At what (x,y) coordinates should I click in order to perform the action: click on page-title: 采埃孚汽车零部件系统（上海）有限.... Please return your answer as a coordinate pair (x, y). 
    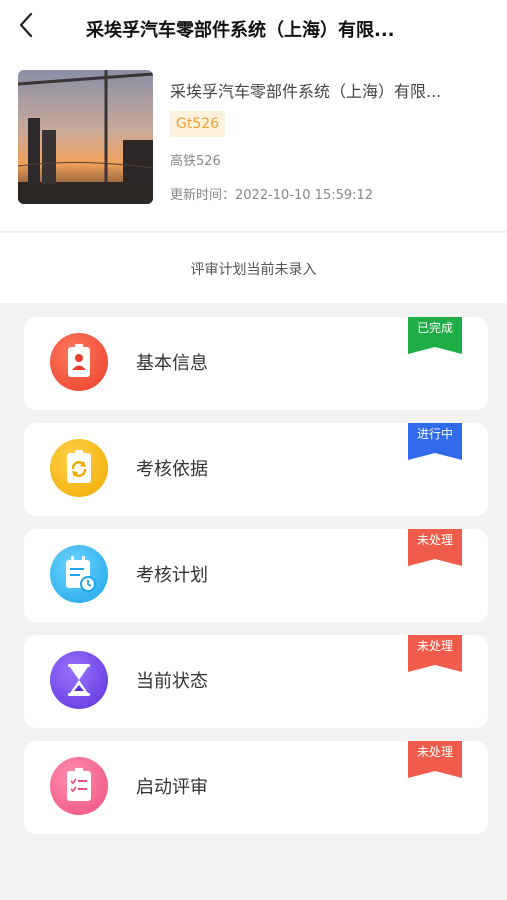
    Looking at the image, I should click on (240, 30).